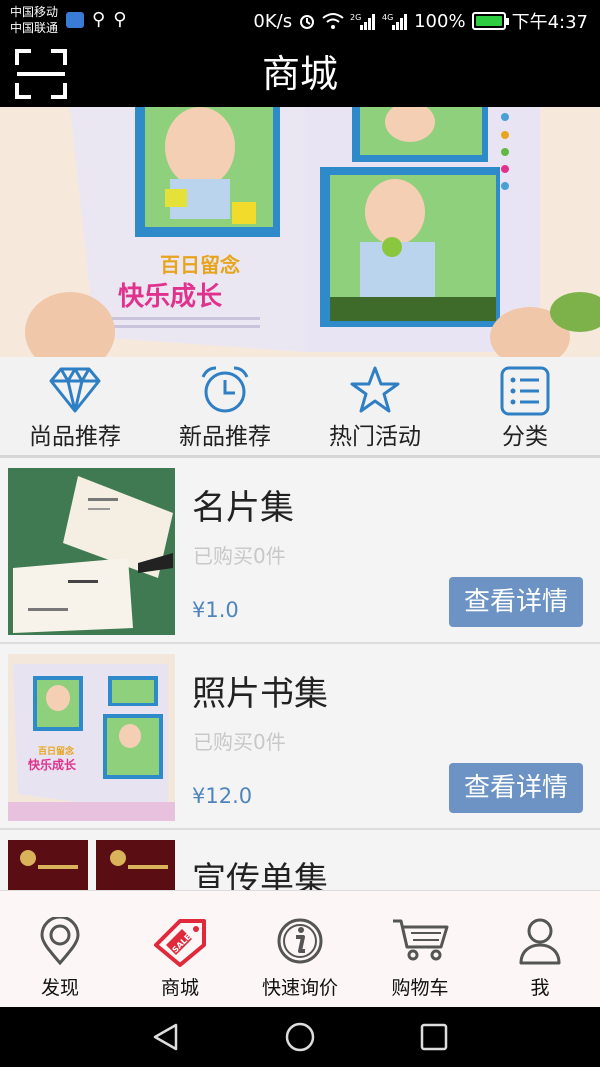  I want to click on status-bar: 中国移动 中国联通 ⚲ ⚲ 0K/s 2G 4G 100% 下午4:37, so click(300, 20).